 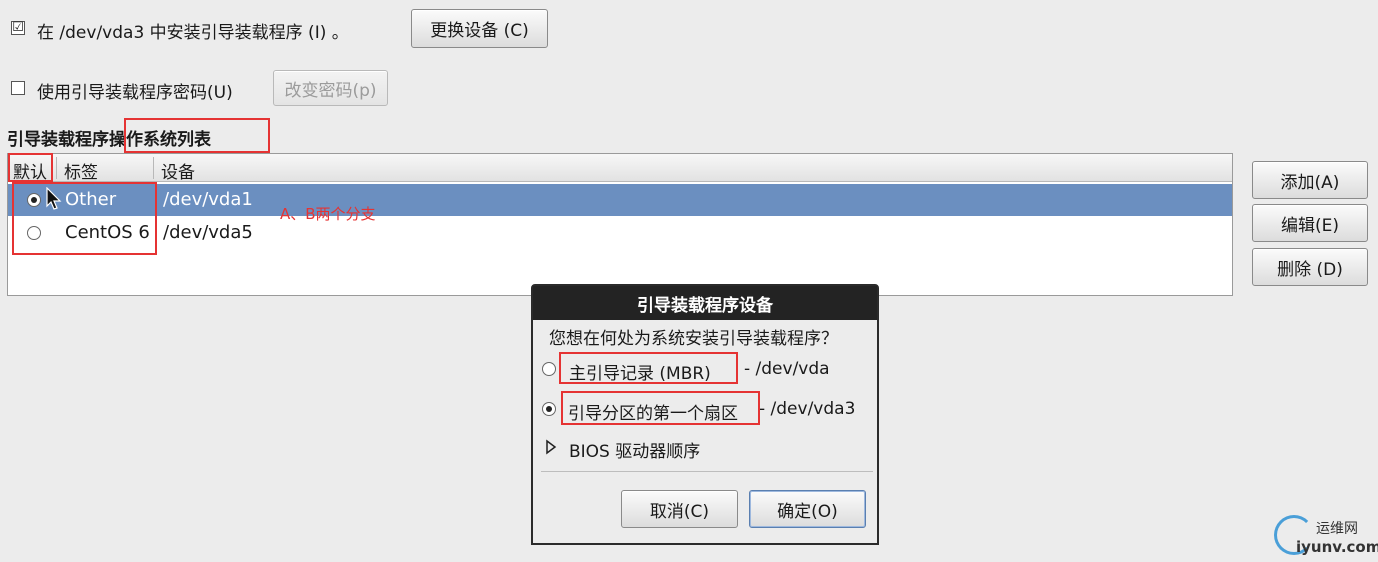 I want to click on header-label: 标签, so click(x=81, y=170).